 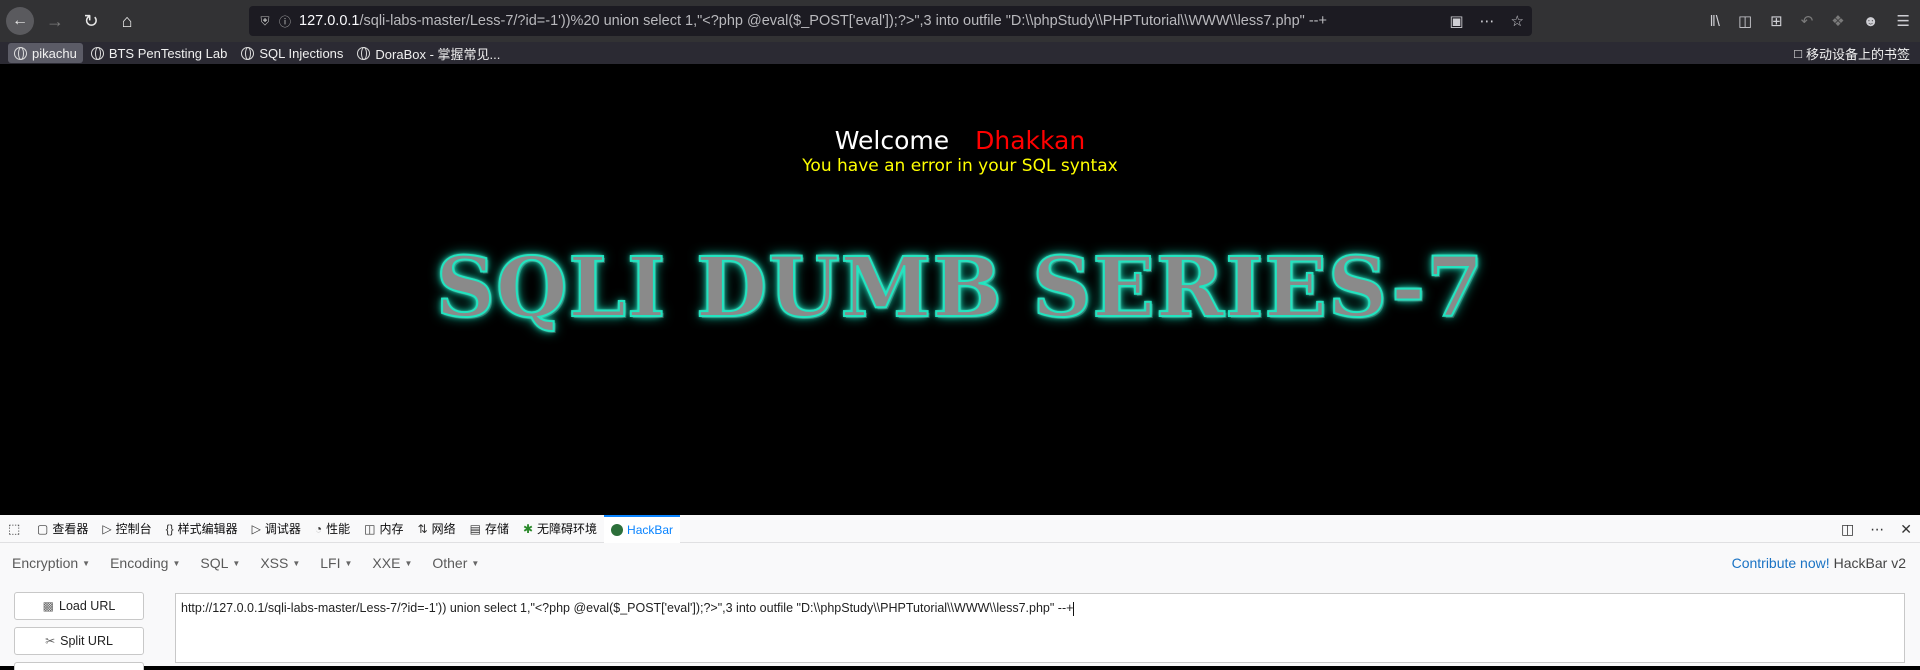 I want to click on contribute-link: Contribute now!, so click(x=1781, y=563).